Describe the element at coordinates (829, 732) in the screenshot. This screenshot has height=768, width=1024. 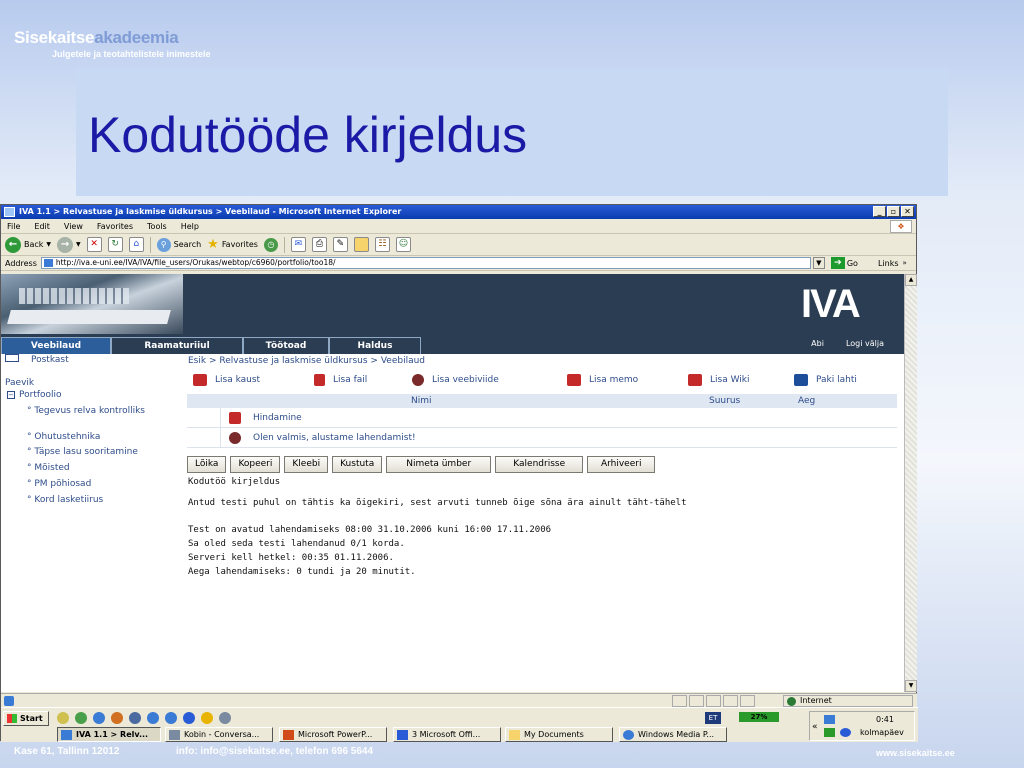
I see `user-icon` at that location.